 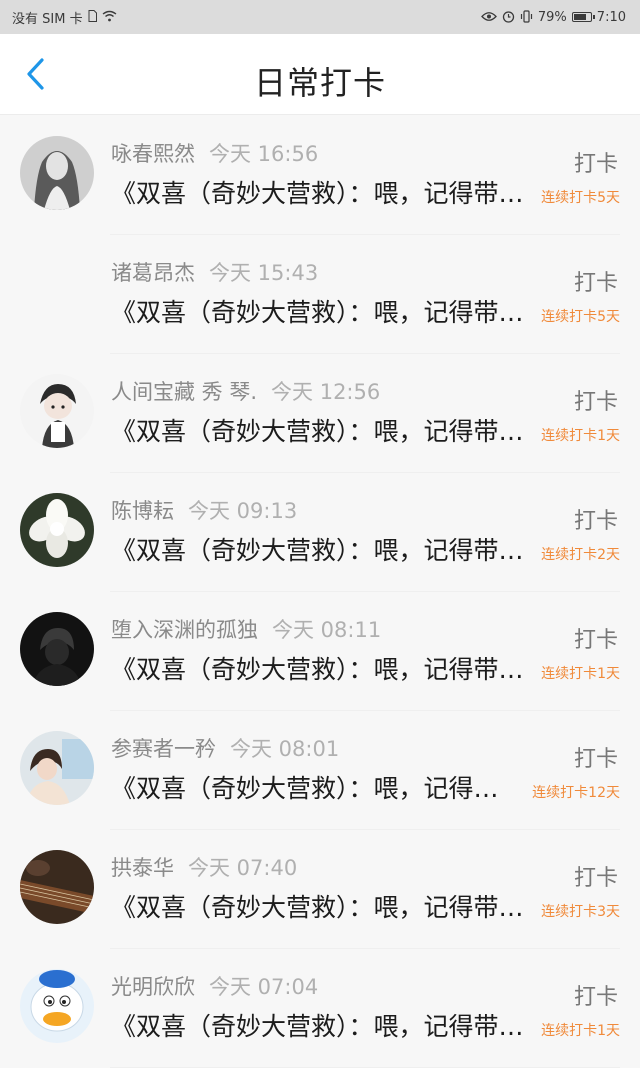 What do you see at coordinates (225, 748) in the screenshot?
I see `meta-line: 参赛者一矜 今天 08:01` at bounding box center [225, 748].